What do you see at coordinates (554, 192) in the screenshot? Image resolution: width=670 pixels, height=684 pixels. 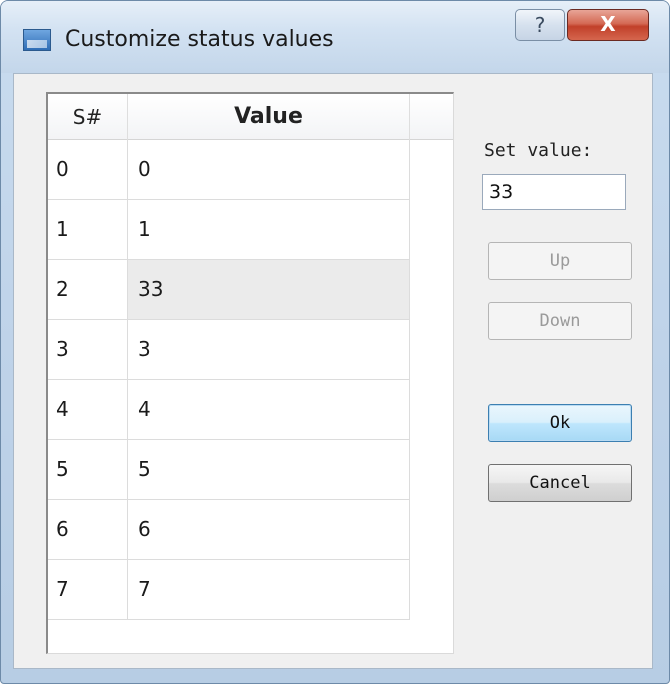 I see `set-value-input` at bounding box center [554, 192].